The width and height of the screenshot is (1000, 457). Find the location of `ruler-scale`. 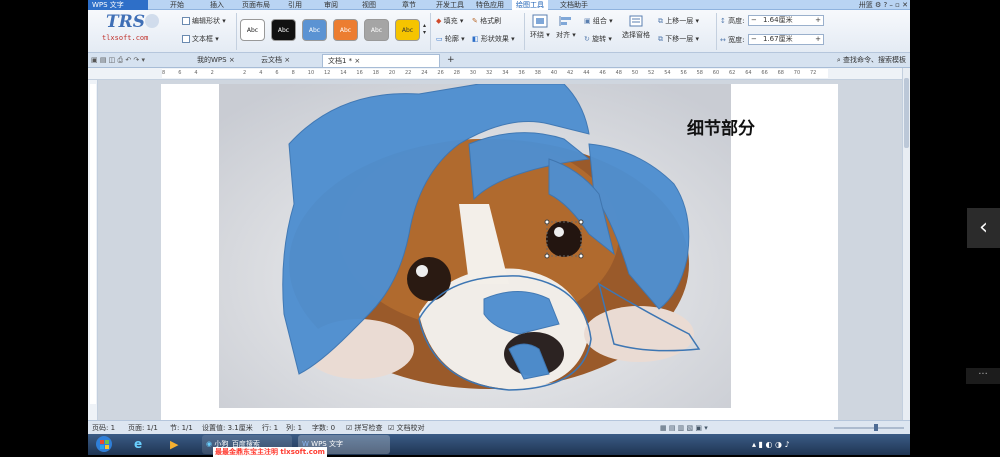

ruler-scale is located at coordinates (93, 244).